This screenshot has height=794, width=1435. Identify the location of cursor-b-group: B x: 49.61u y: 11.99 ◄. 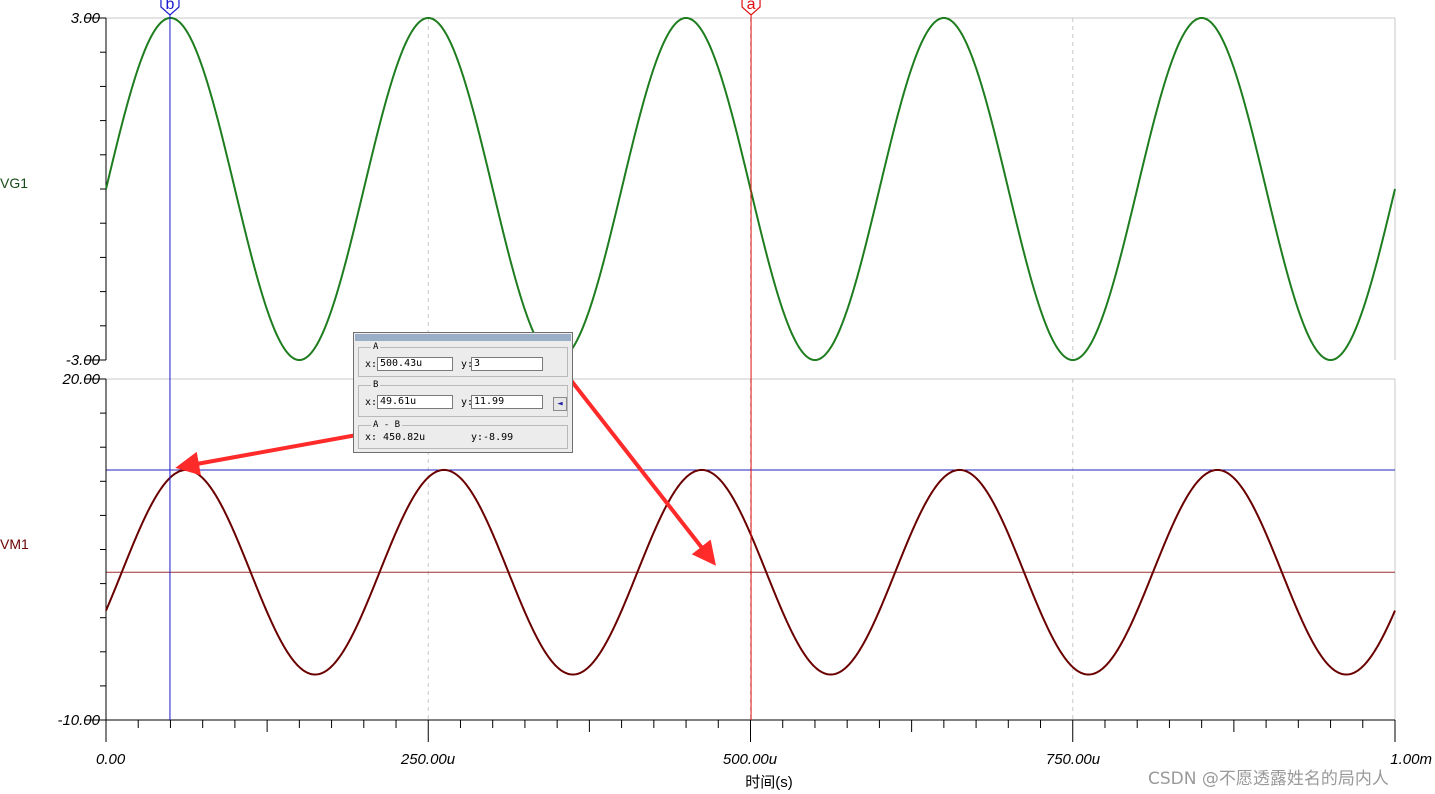
(463, 398).